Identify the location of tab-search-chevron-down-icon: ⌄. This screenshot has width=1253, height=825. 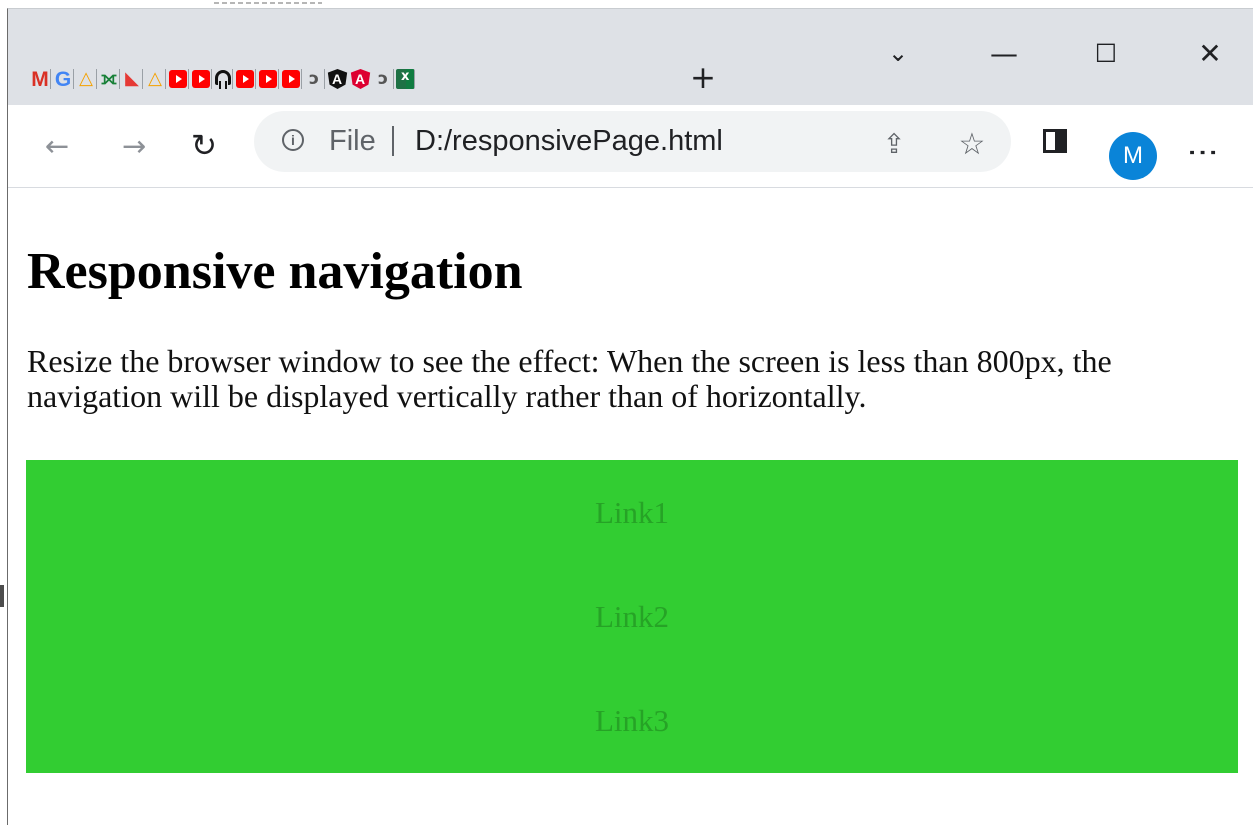
(898, 53).